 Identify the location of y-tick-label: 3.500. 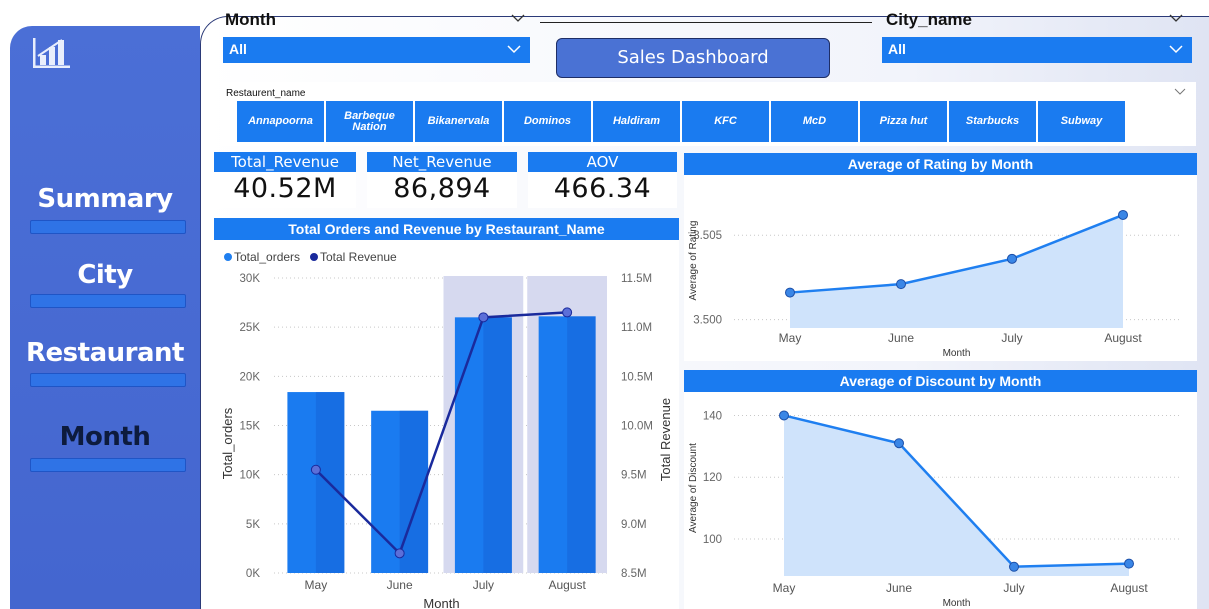
(707, 321).